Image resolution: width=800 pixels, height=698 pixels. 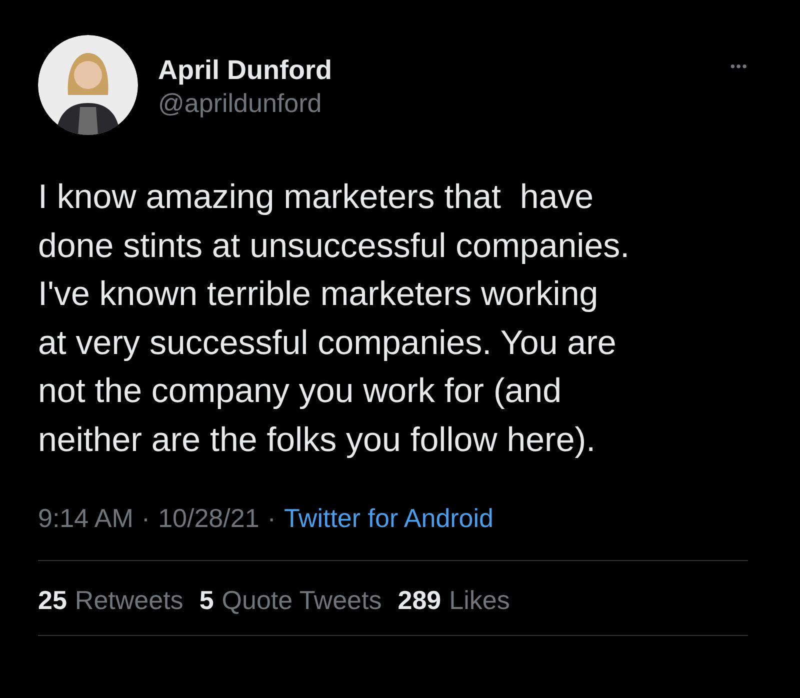 What do you see at coordinates (302, 600) in the screenshot?
I see `stat-label: Quote Tweets` at bounding box center [302, 600].